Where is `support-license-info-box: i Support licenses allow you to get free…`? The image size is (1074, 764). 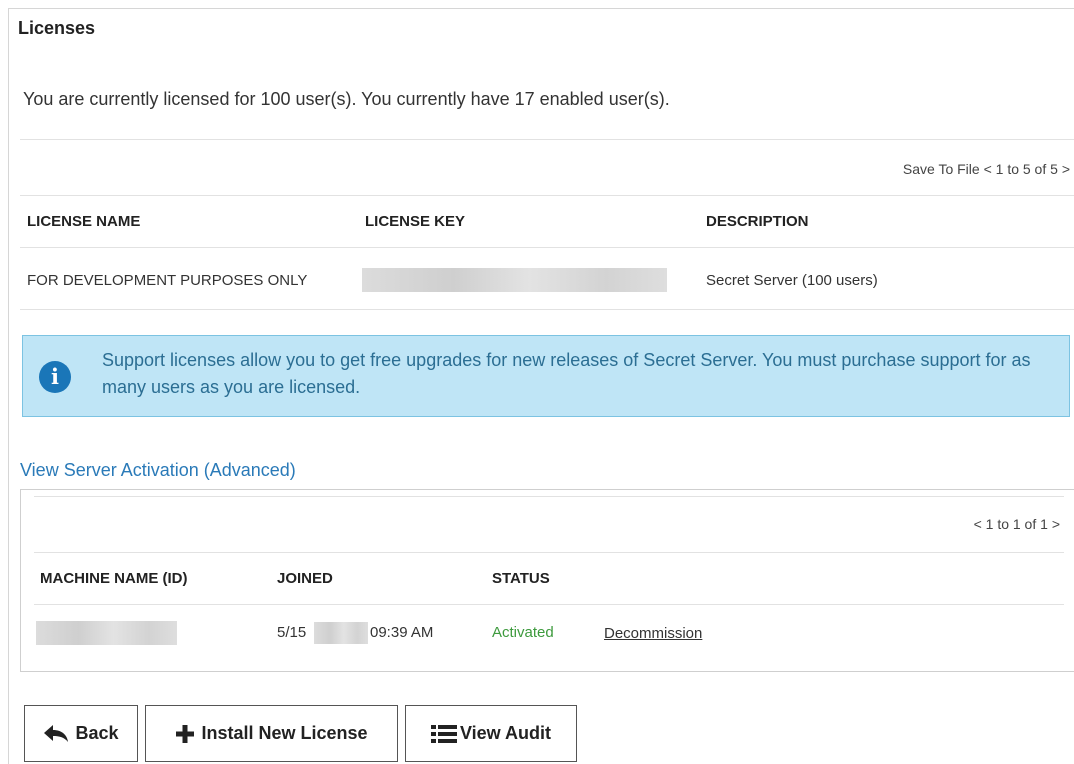
support-license-info-box: i Support licenses allow you to get free… is located at coordinates (546, 376).